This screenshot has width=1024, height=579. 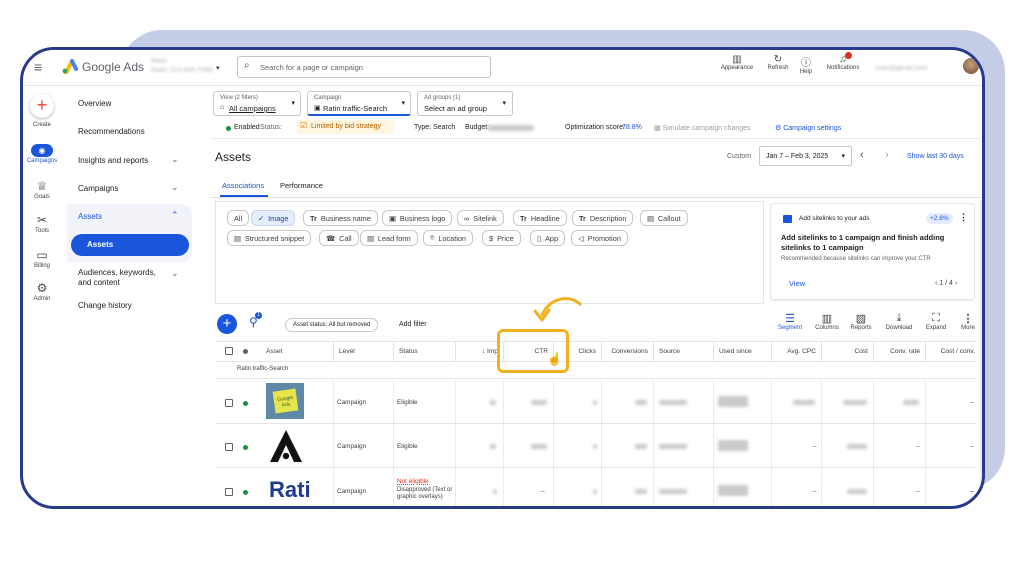 I want to click on rec-view-link: View, so click(x=797, y=283).